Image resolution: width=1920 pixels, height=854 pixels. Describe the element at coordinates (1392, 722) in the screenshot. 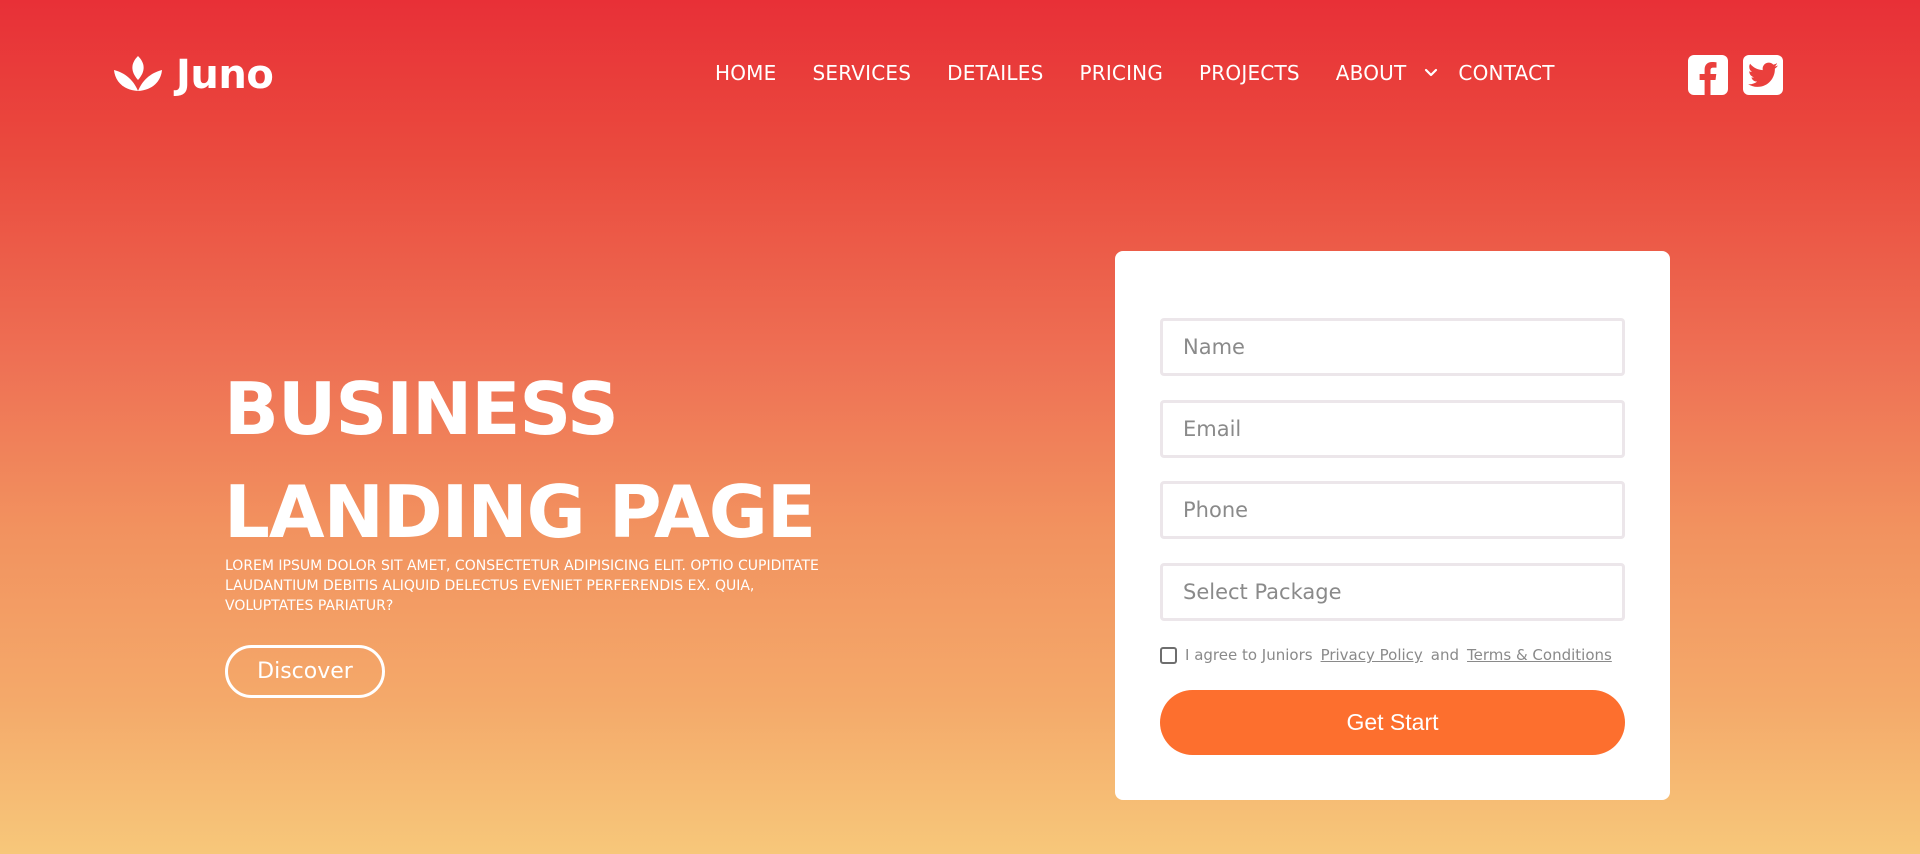

I see `get-start-button: Get Start` at that location.